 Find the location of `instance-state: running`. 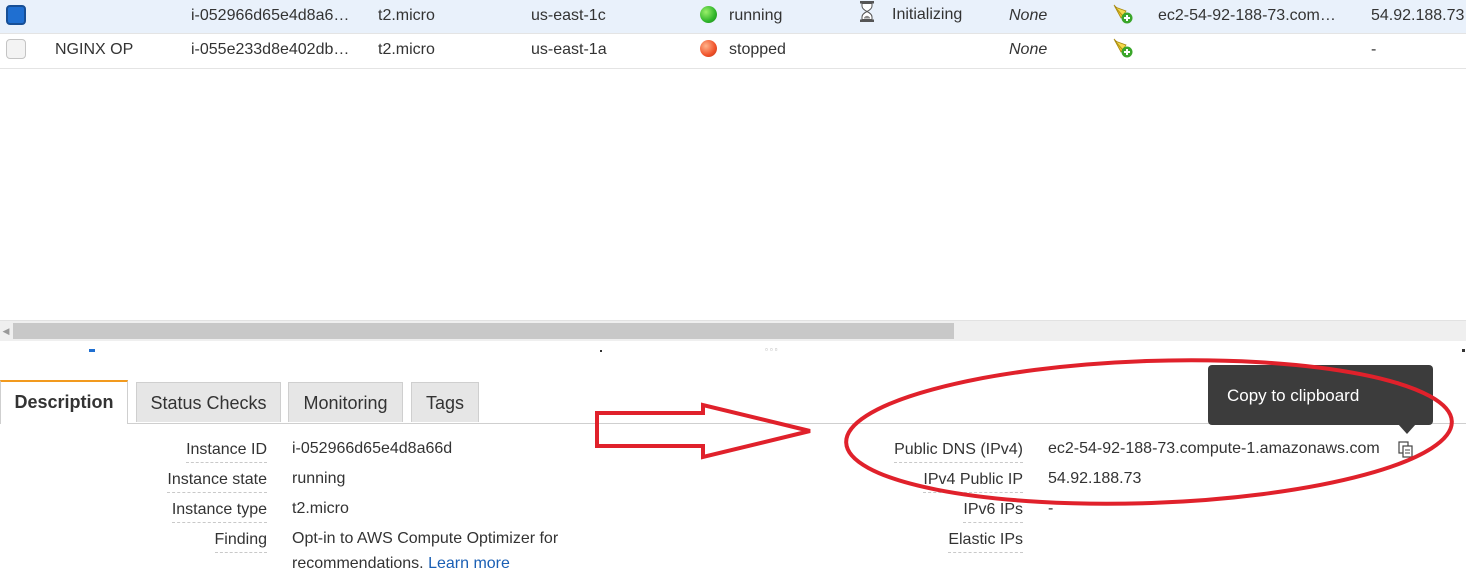

instance-state: running is located at coordinates (756, 15).